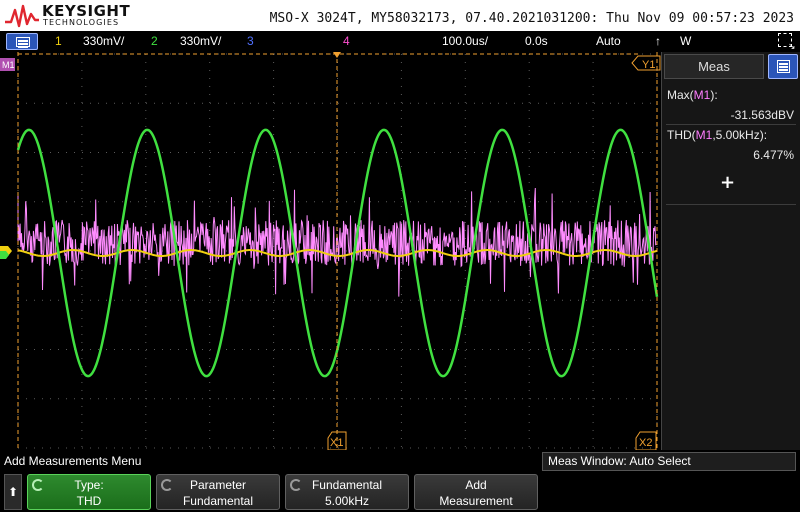 This screenshot has height=512, width=800. What do you see at coordinates (22, 41) in the screenshot?
I see `main-menu-button` at bounding box center [22, 41].